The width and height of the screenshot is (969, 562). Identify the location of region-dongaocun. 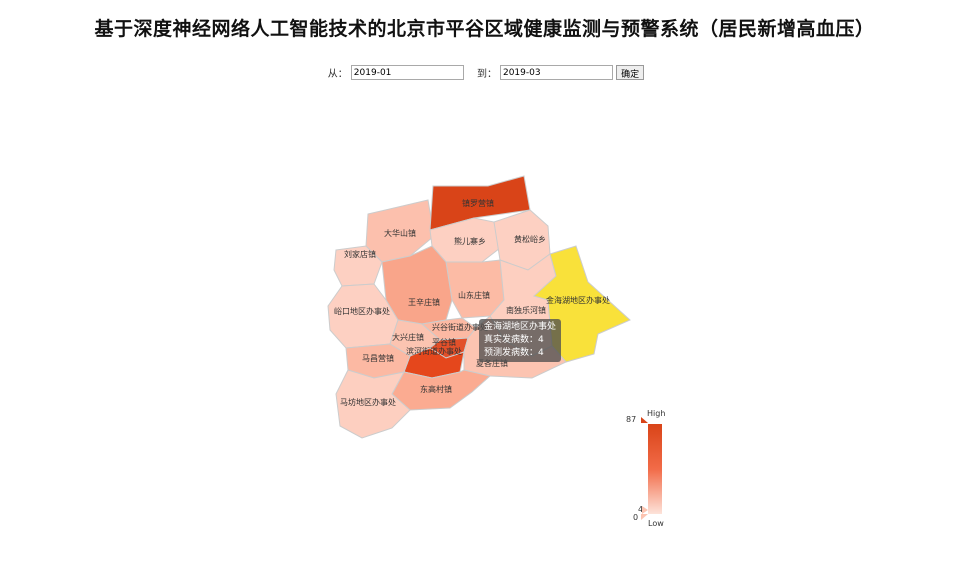
(441, 390).